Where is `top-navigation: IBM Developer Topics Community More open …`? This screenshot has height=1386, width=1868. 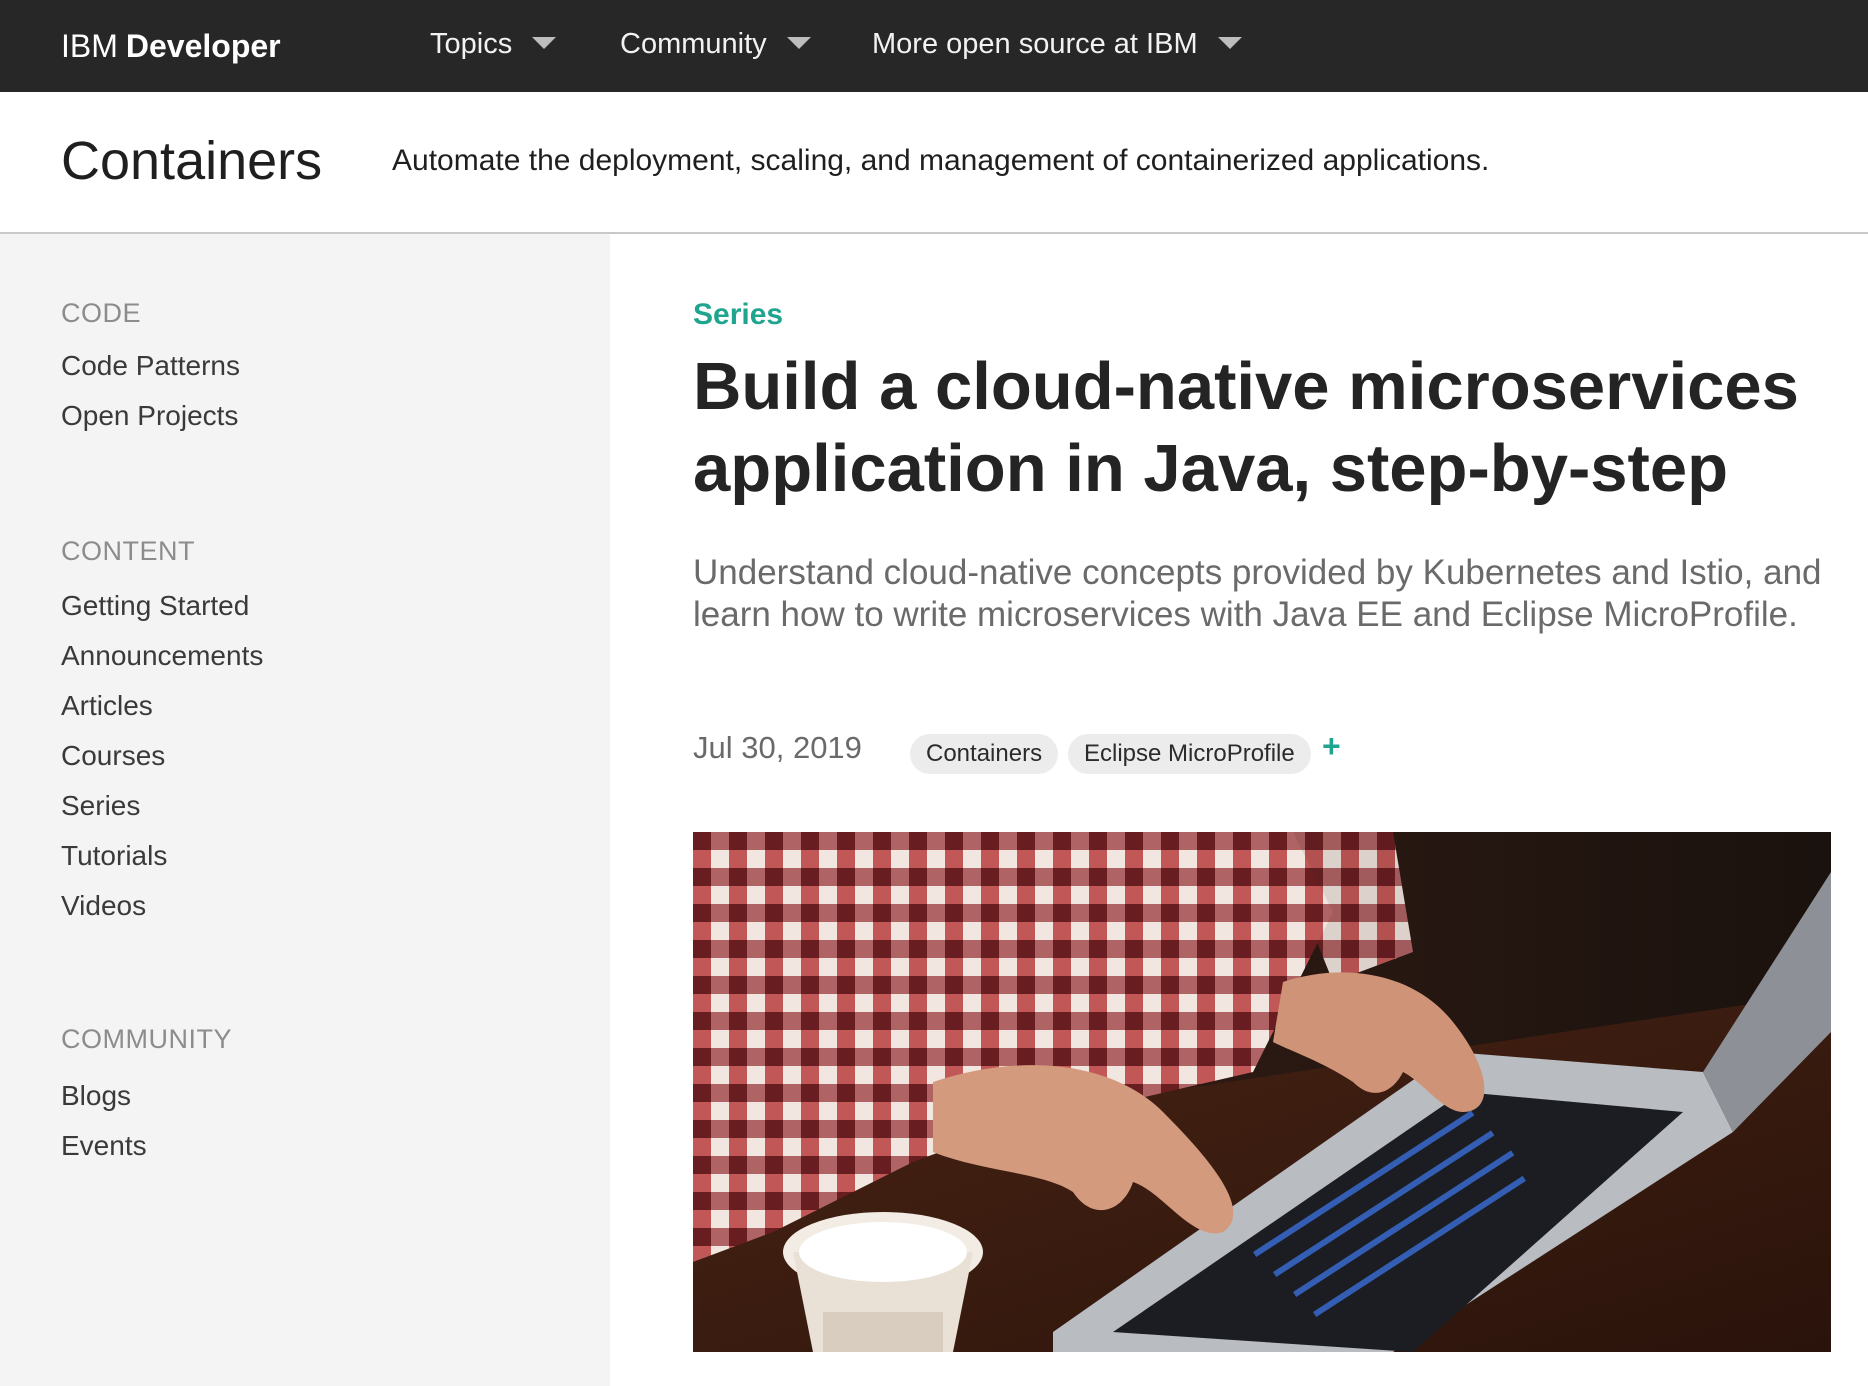 top-navigation: IBM Developer Topics Community More open … is located at coordinates (934, 46).